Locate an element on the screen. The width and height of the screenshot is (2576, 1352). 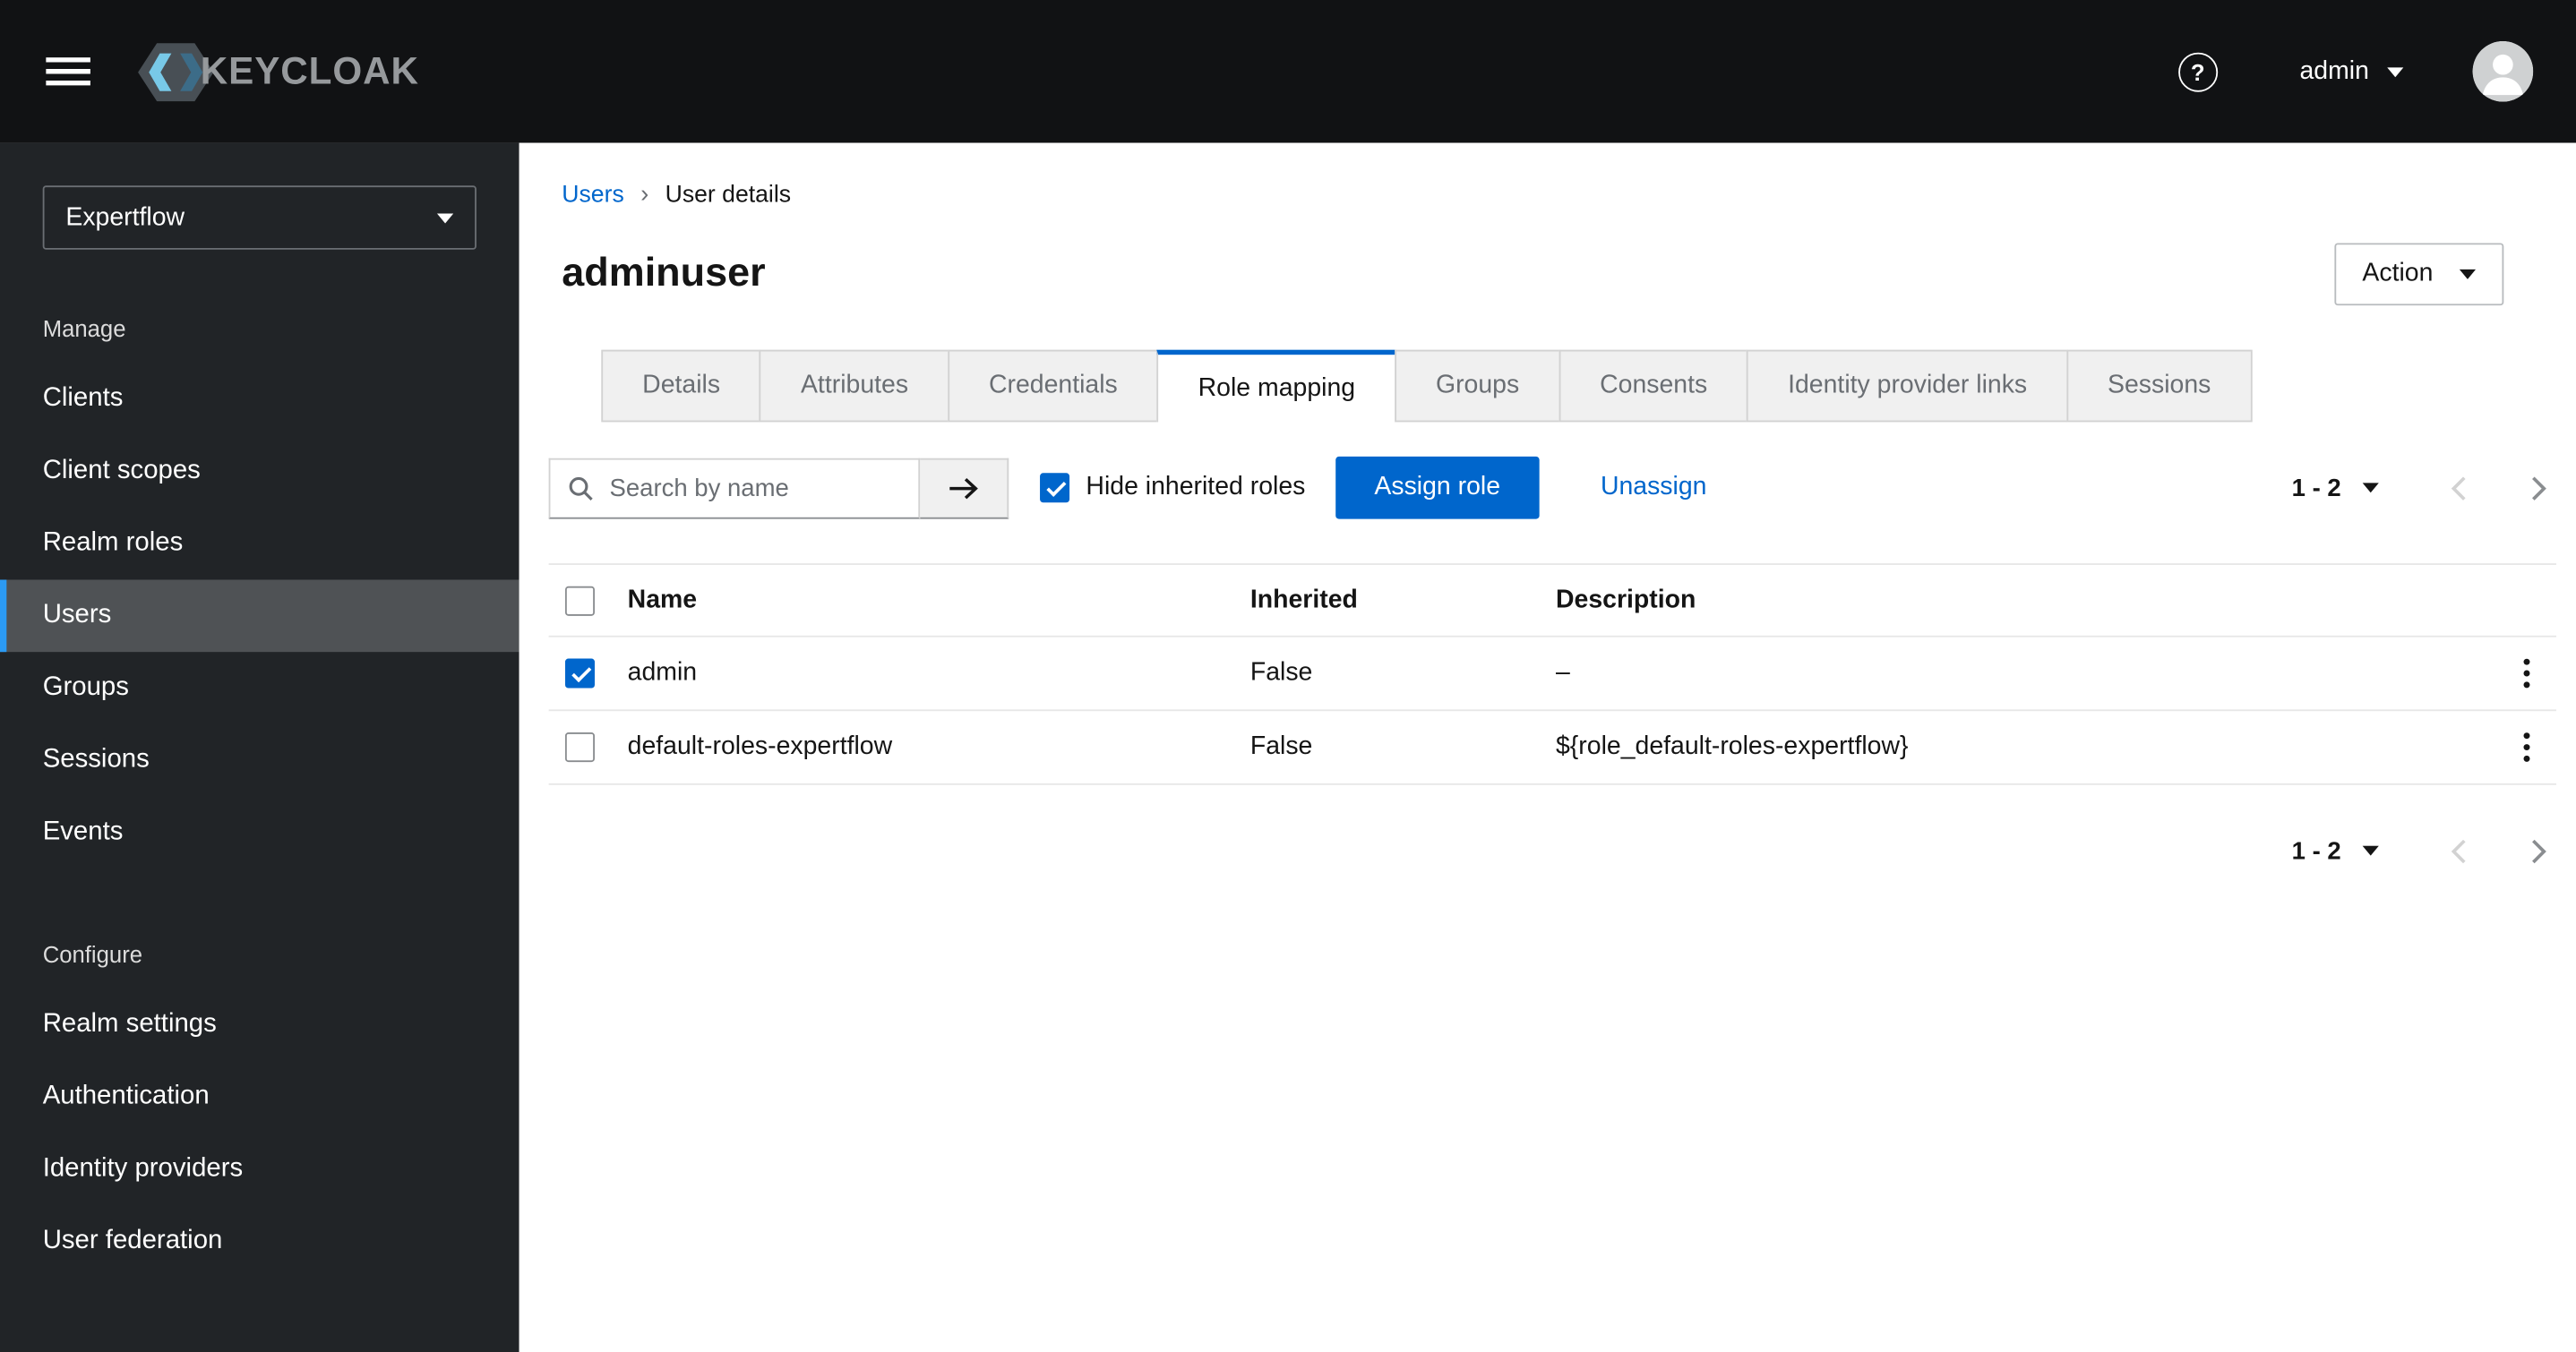
search-icon is located at coordinates (581, 488).